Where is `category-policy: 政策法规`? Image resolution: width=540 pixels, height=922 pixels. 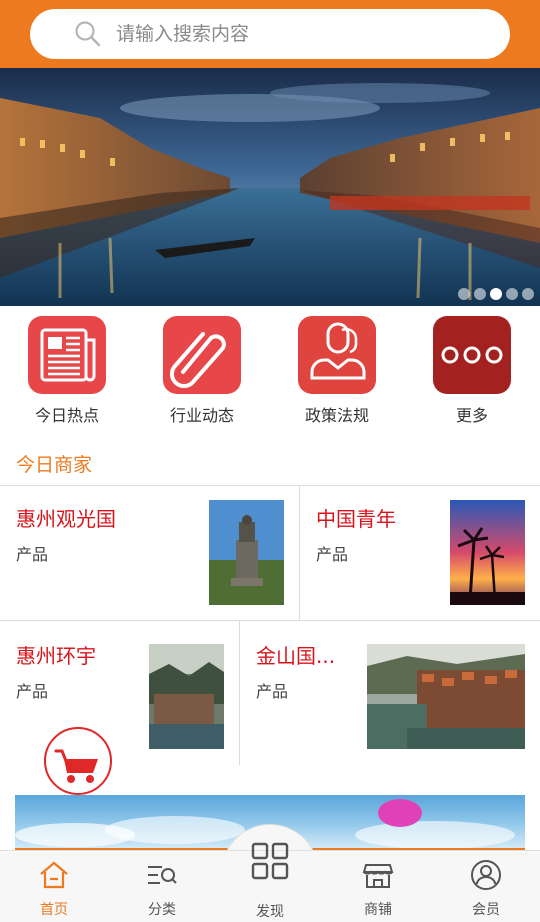 category-policy: 政策法规 is located at coordinates (337, 371).